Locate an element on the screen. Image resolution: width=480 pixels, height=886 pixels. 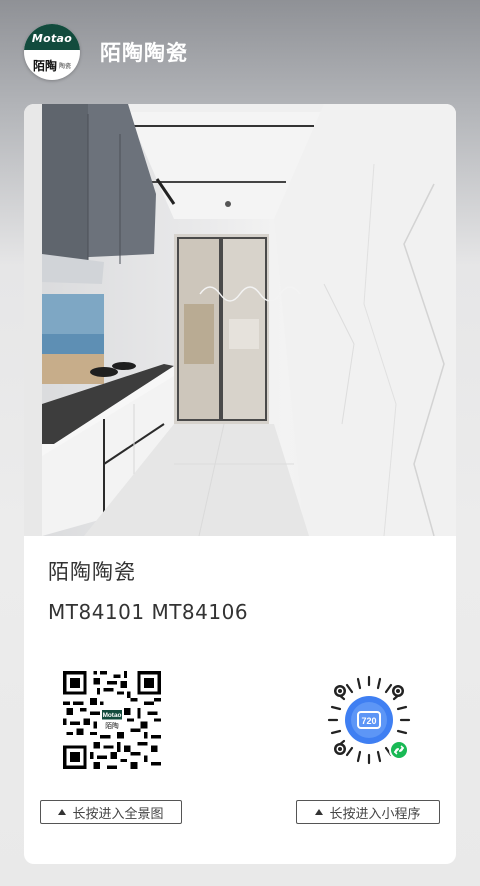
miniprogram-button: 长按进入小程序 is located at coordinates (368, 812).